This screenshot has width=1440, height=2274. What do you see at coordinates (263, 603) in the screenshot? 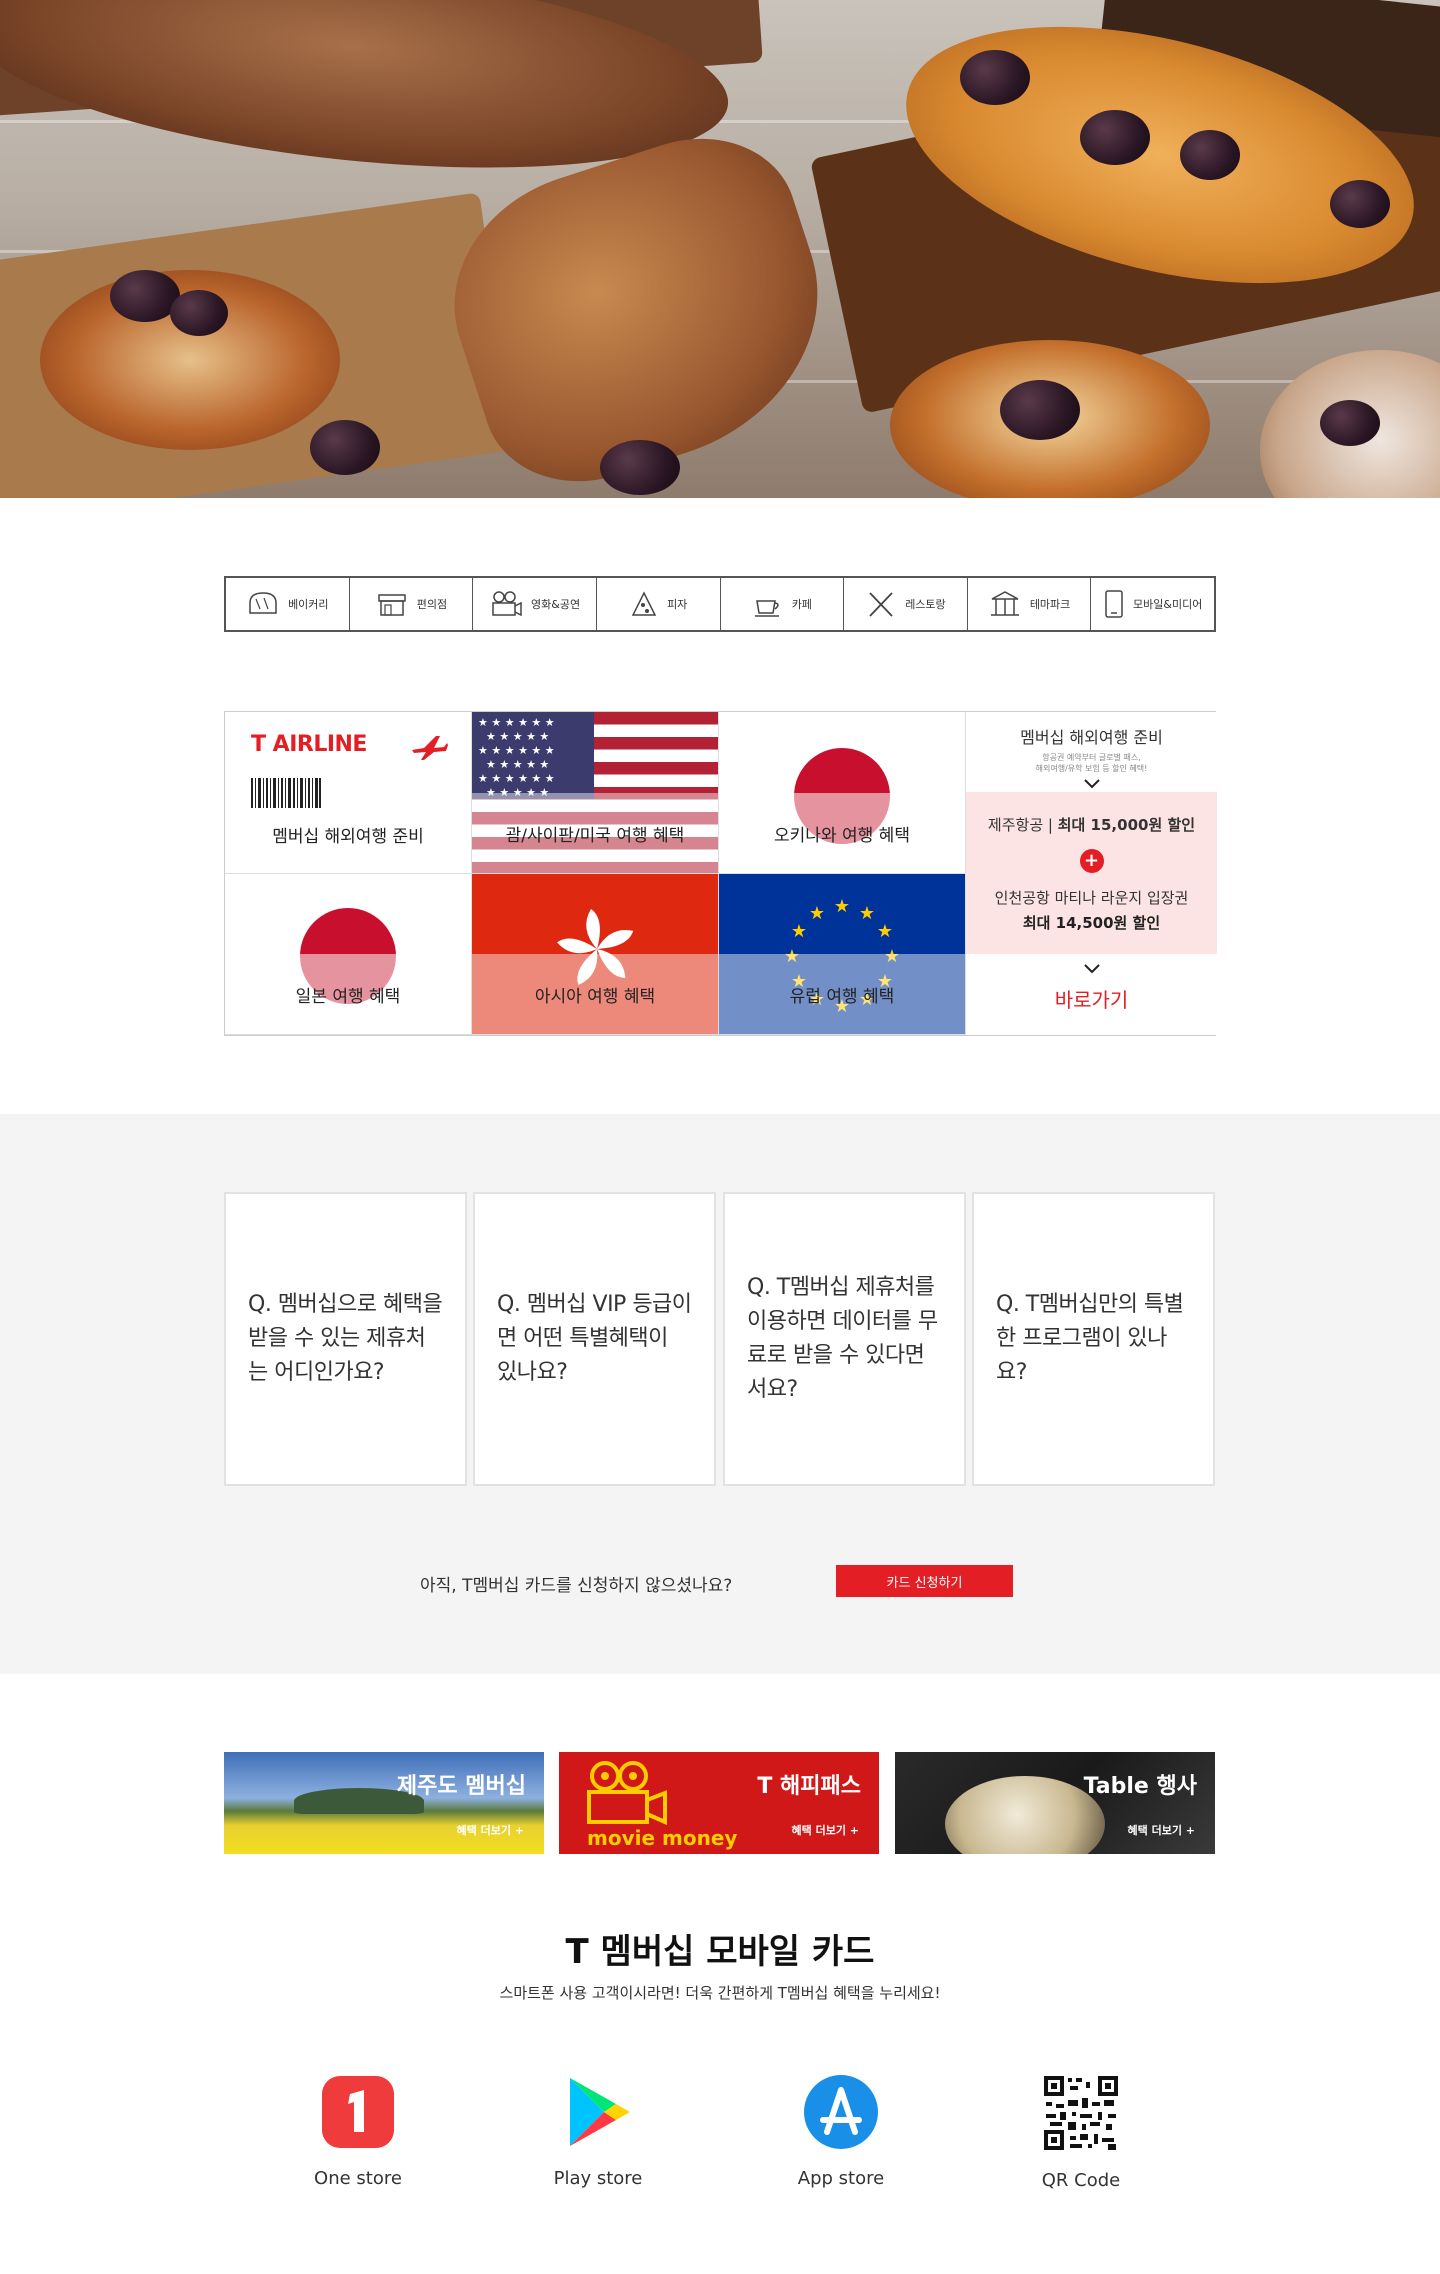
I see `bakery-icon` at bounding box center [263, 603].